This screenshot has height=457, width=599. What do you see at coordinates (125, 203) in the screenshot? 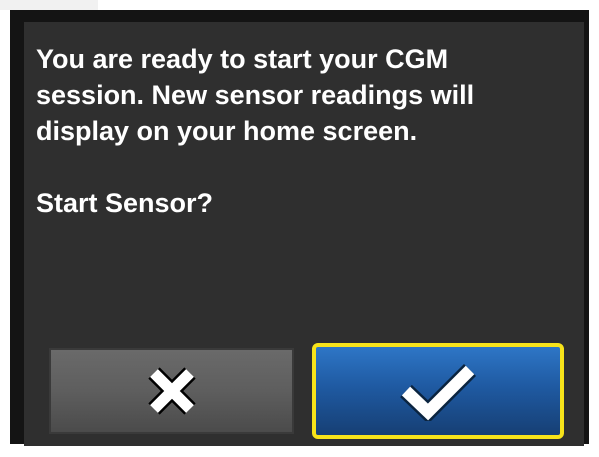
I see `dialog-question: Start Sensor?` at bounding box center [125, 203].